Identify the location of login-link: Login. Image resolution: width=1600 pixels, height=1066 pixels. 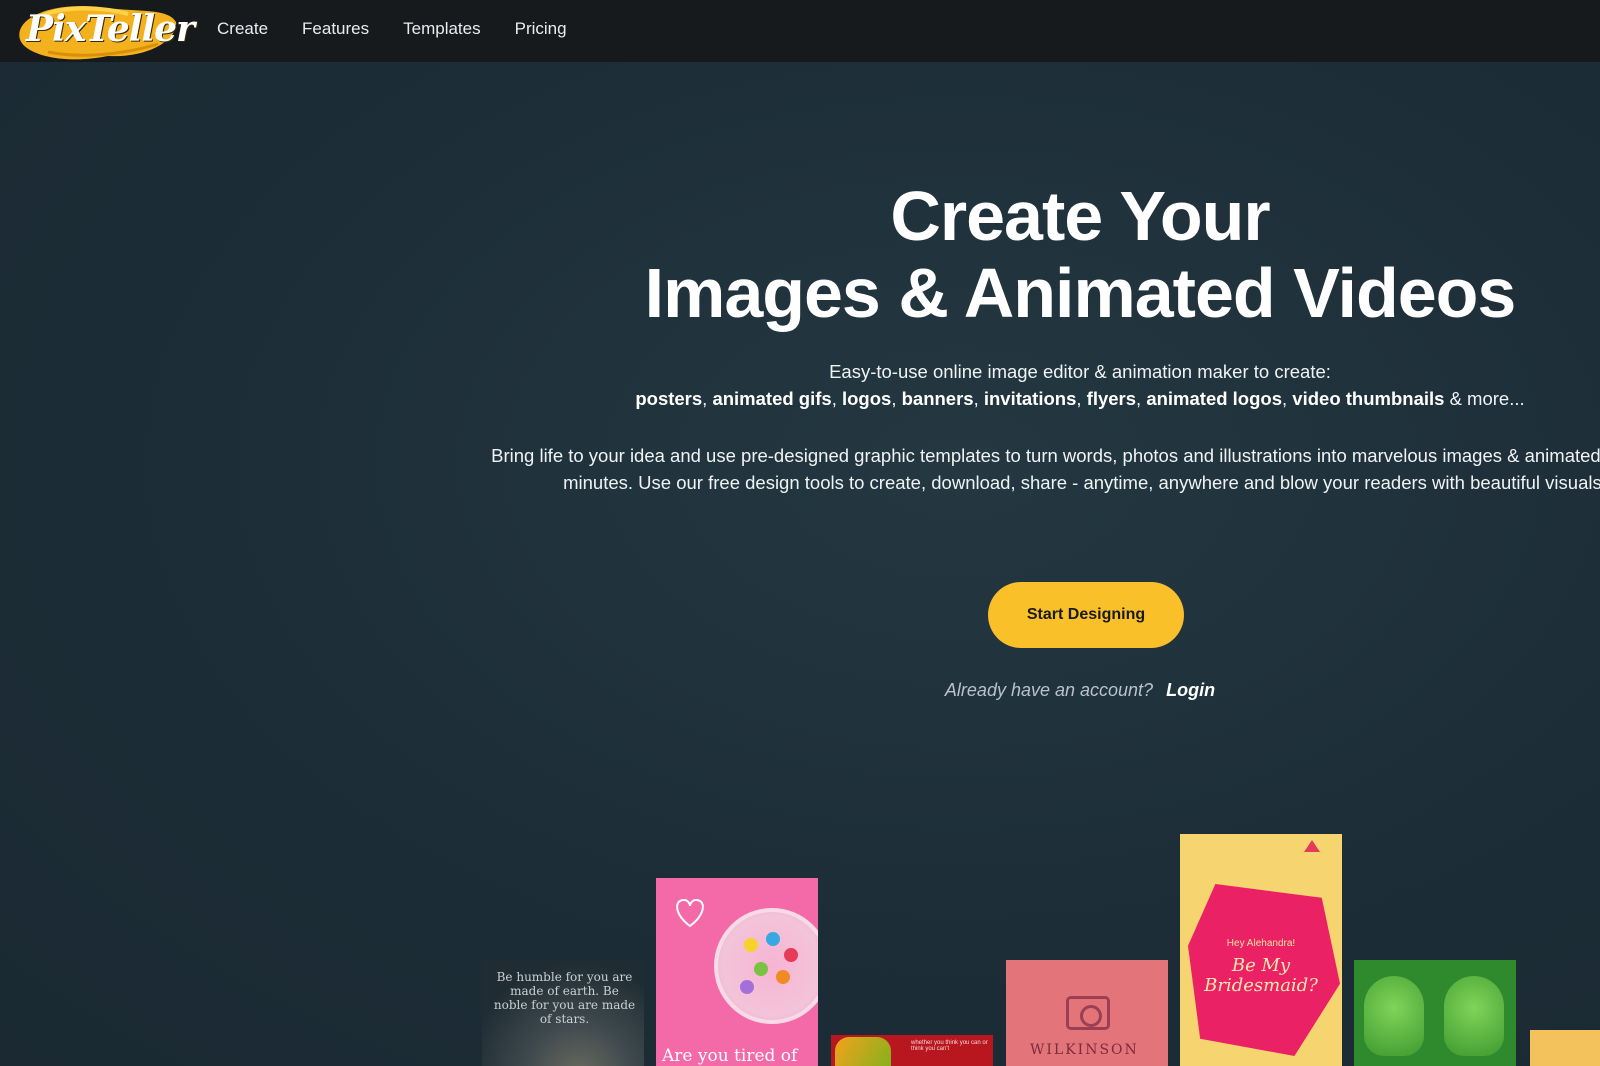
(1190, 690).